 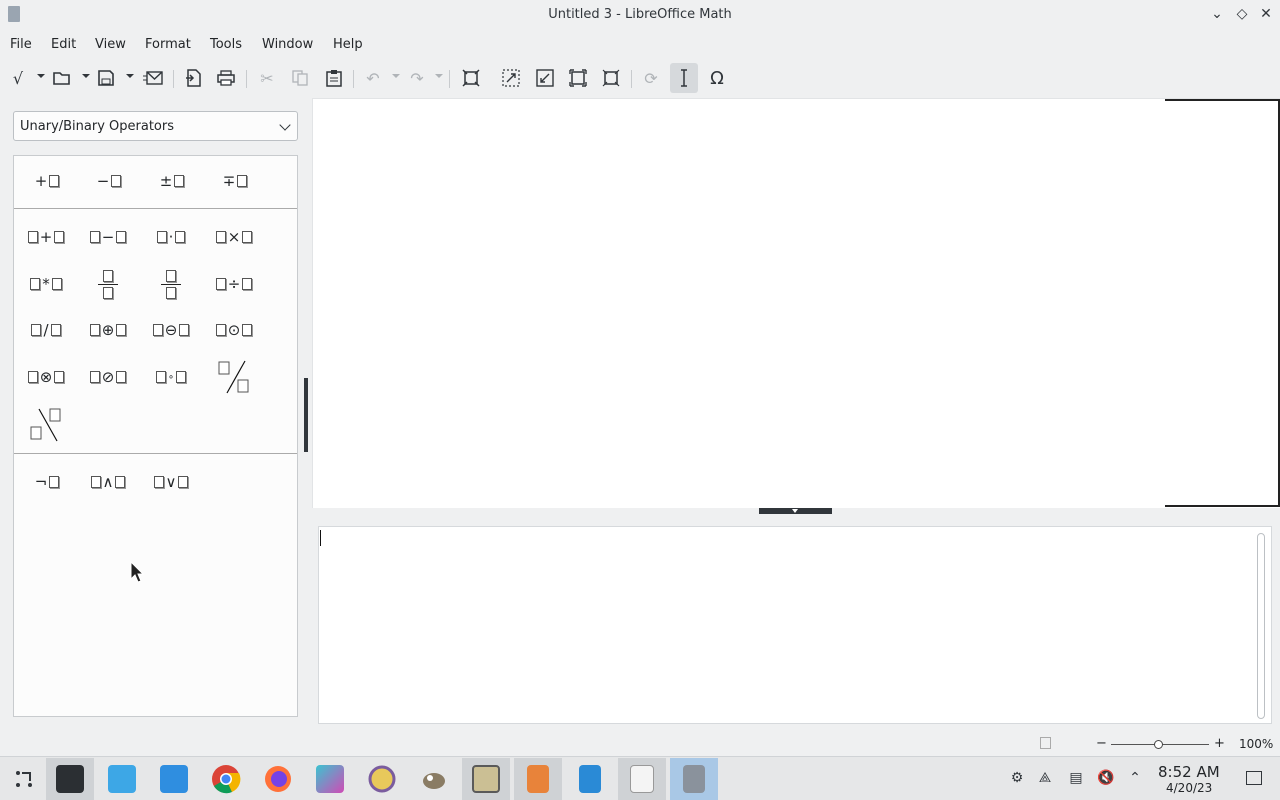 I want to click on symbols-icon: Ω, so click(x=717, y=78).